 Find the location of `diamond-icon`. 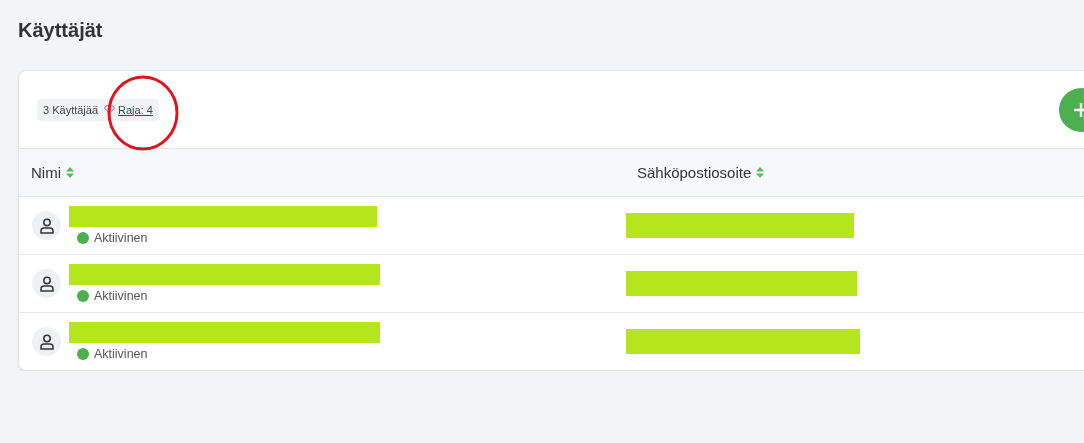

diamond-icon is located at coordinates (110, 109).